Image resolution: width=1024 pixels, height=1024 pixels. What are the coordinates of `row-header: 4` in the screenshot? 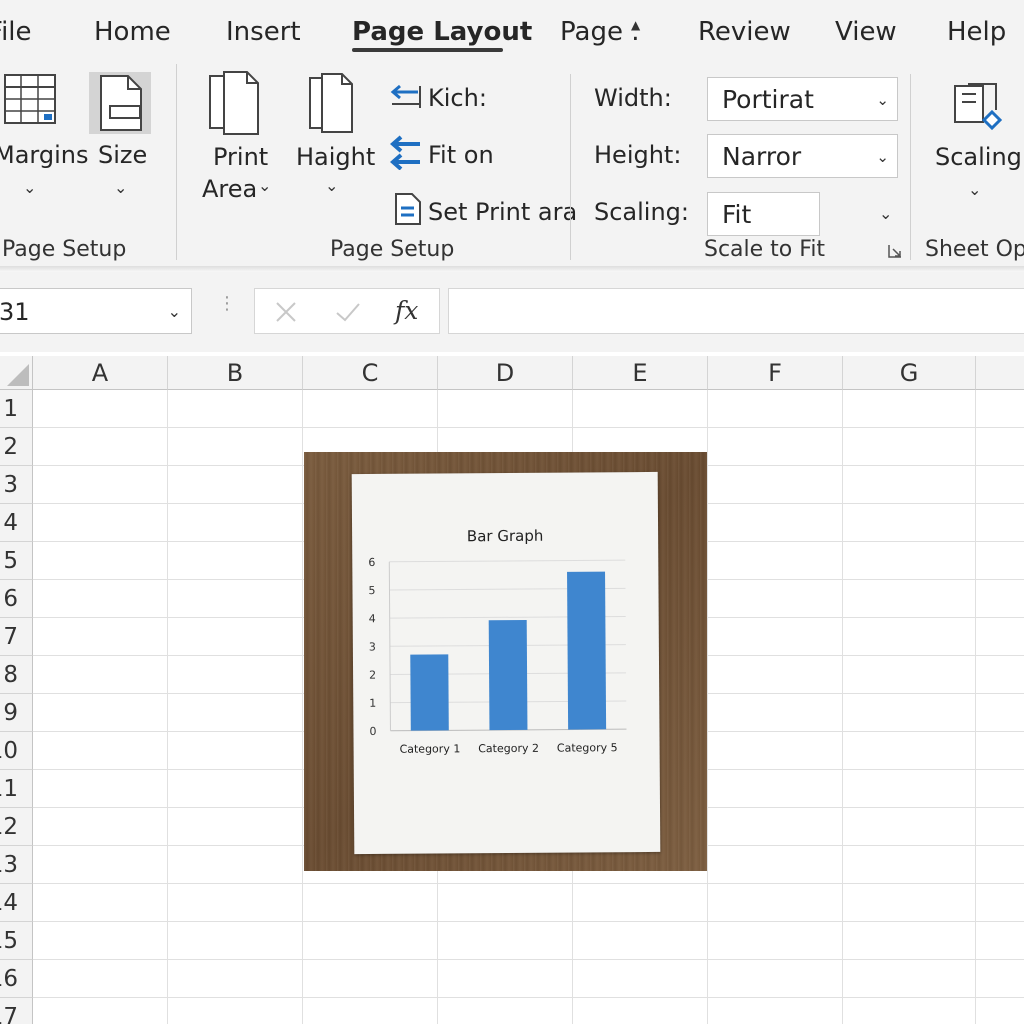 It's located at (16, 523).